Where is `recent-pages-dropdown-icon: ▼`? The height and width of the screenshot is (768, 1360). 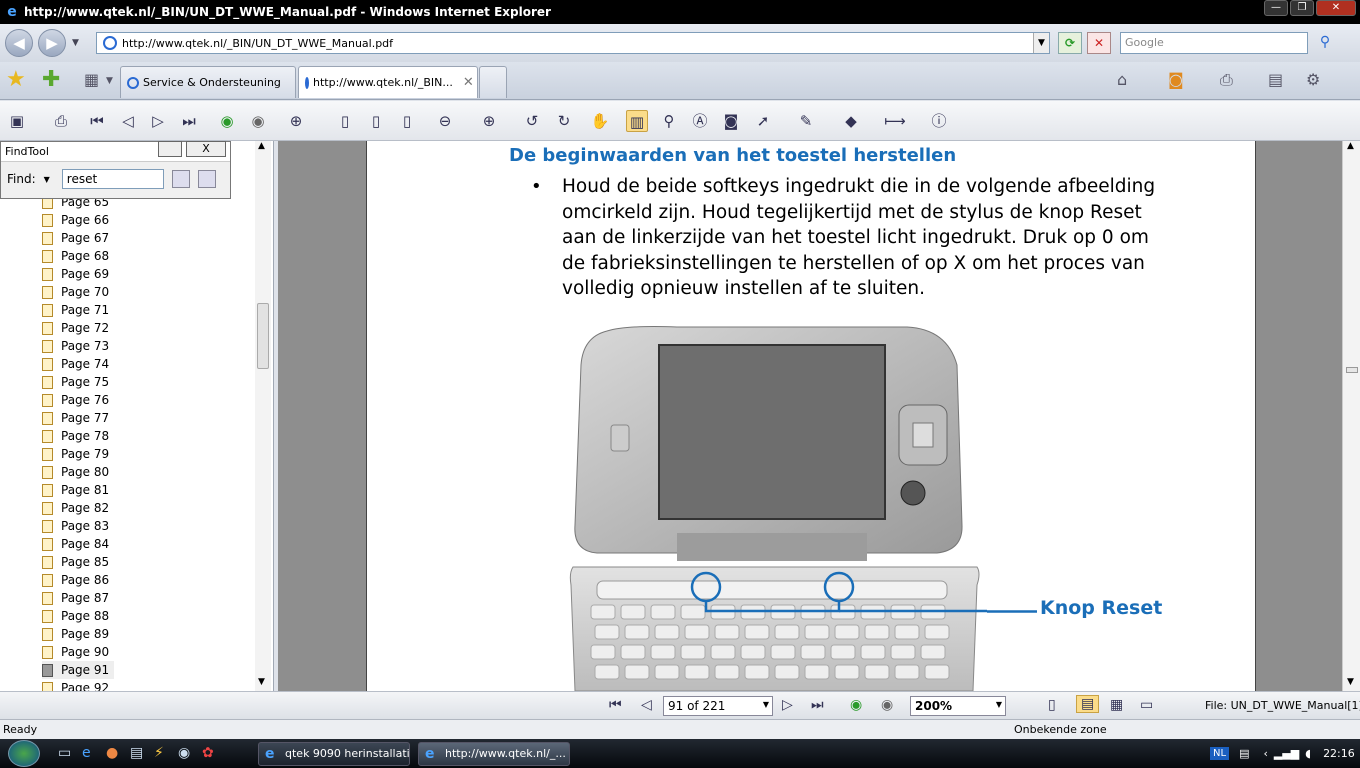
recent-pages-dropdown-icon: ▼ is located at coordinates (75, 43).